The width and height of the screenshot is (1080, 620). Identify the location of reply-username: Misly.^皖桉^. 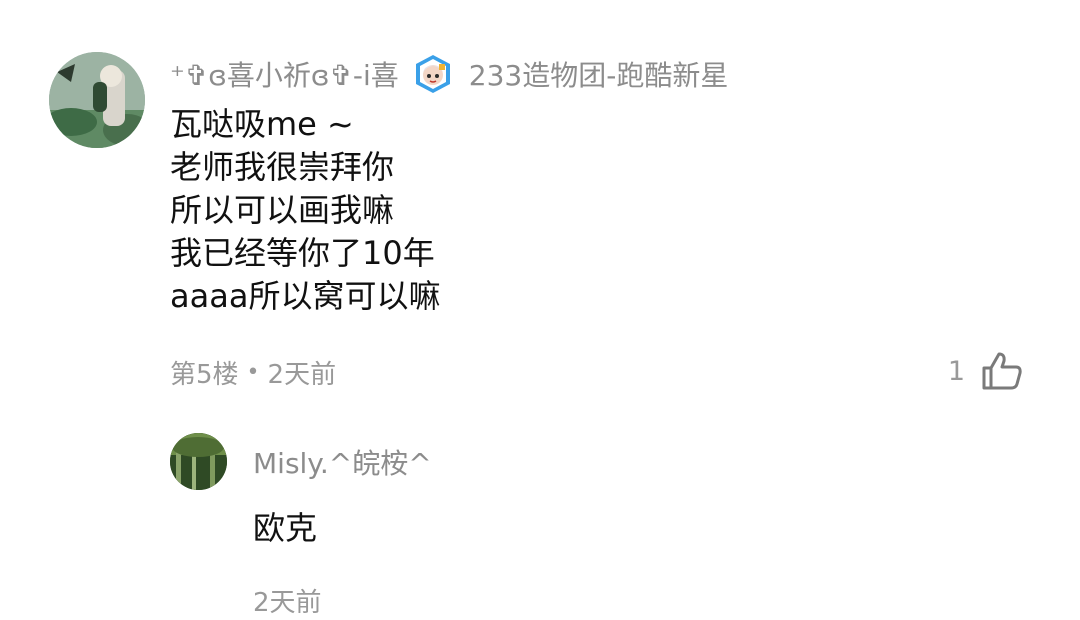
(342, 462).